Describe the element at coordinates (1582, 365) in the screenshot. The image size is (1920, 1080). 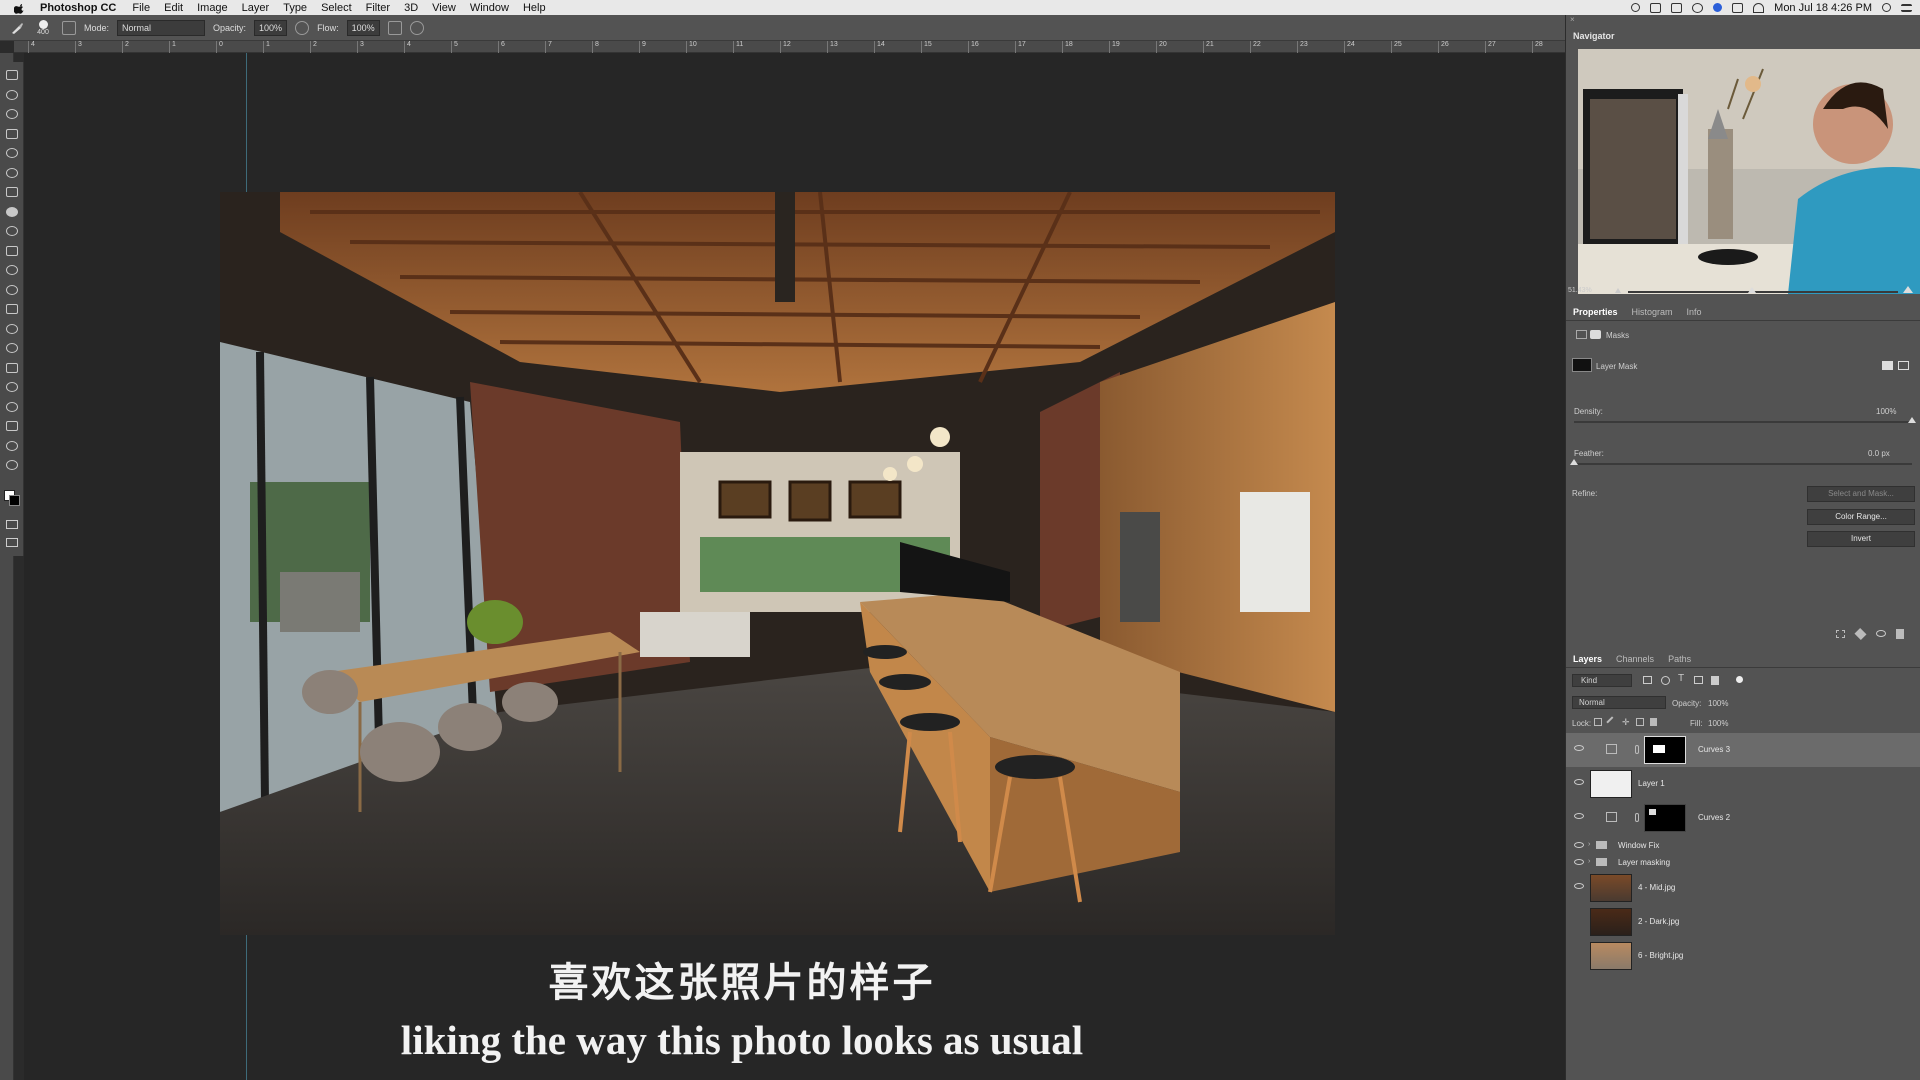
I see `layer-mask-thumb` at that location.